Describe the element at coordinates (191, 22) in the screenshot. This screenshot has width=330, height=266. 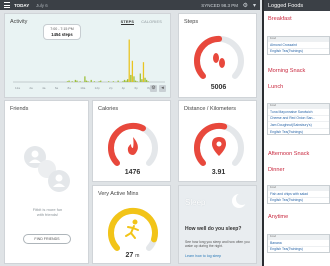
I see `steps-title: Steps` at that location.